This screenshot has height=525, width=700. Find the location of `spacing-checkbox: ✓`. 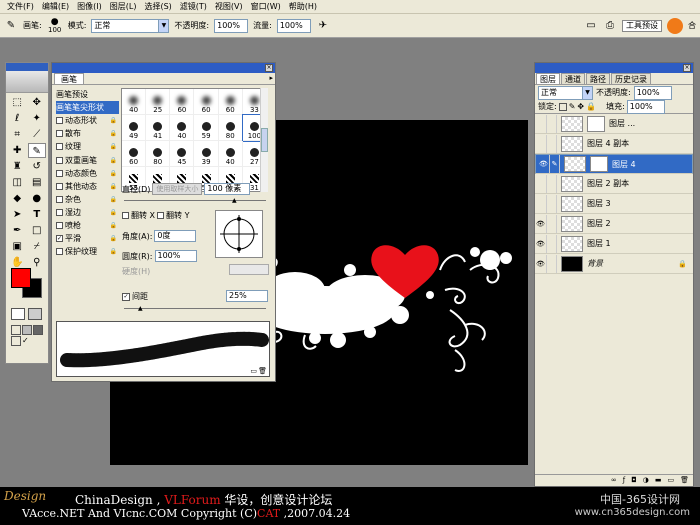

spacing-checkbox: ✓ is located at coordinates (126, 296).